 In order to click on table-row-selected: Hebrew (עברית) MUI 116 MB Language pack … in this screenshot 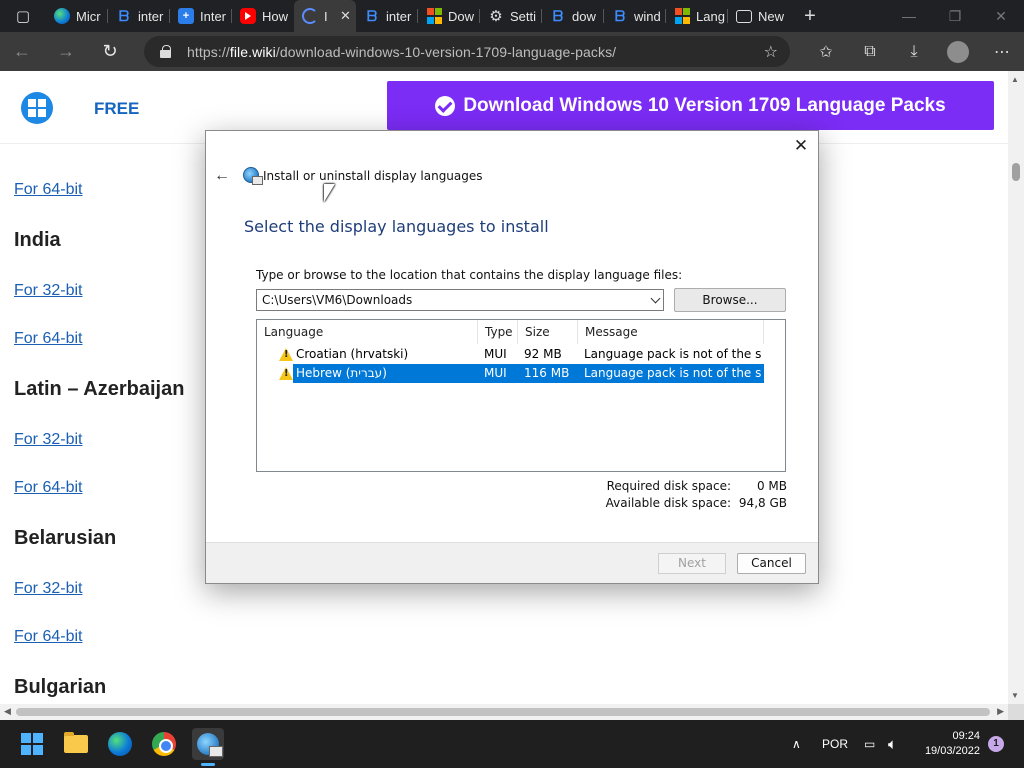, I will do `click(528, 373)`.